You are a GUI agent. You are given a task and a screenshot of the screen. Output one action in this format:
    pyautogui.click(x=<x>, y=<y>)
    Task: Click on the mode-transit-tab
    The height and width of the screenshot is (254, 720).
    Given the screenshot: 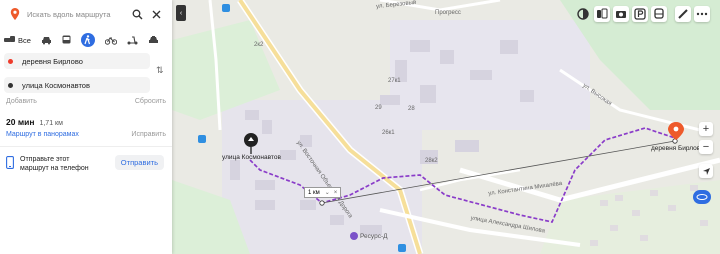 What is the action you would take?
    pyautogui.click(x=66, y=40)
    